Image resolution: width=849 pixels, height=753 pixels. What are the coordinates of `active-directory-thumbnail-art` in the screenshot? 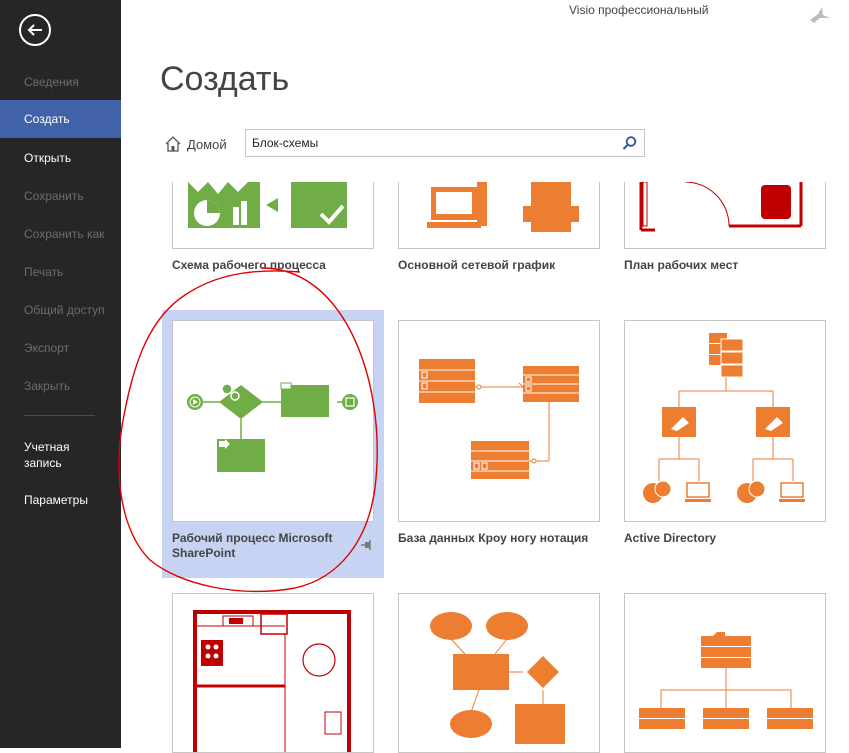 It's located at (724, 418).